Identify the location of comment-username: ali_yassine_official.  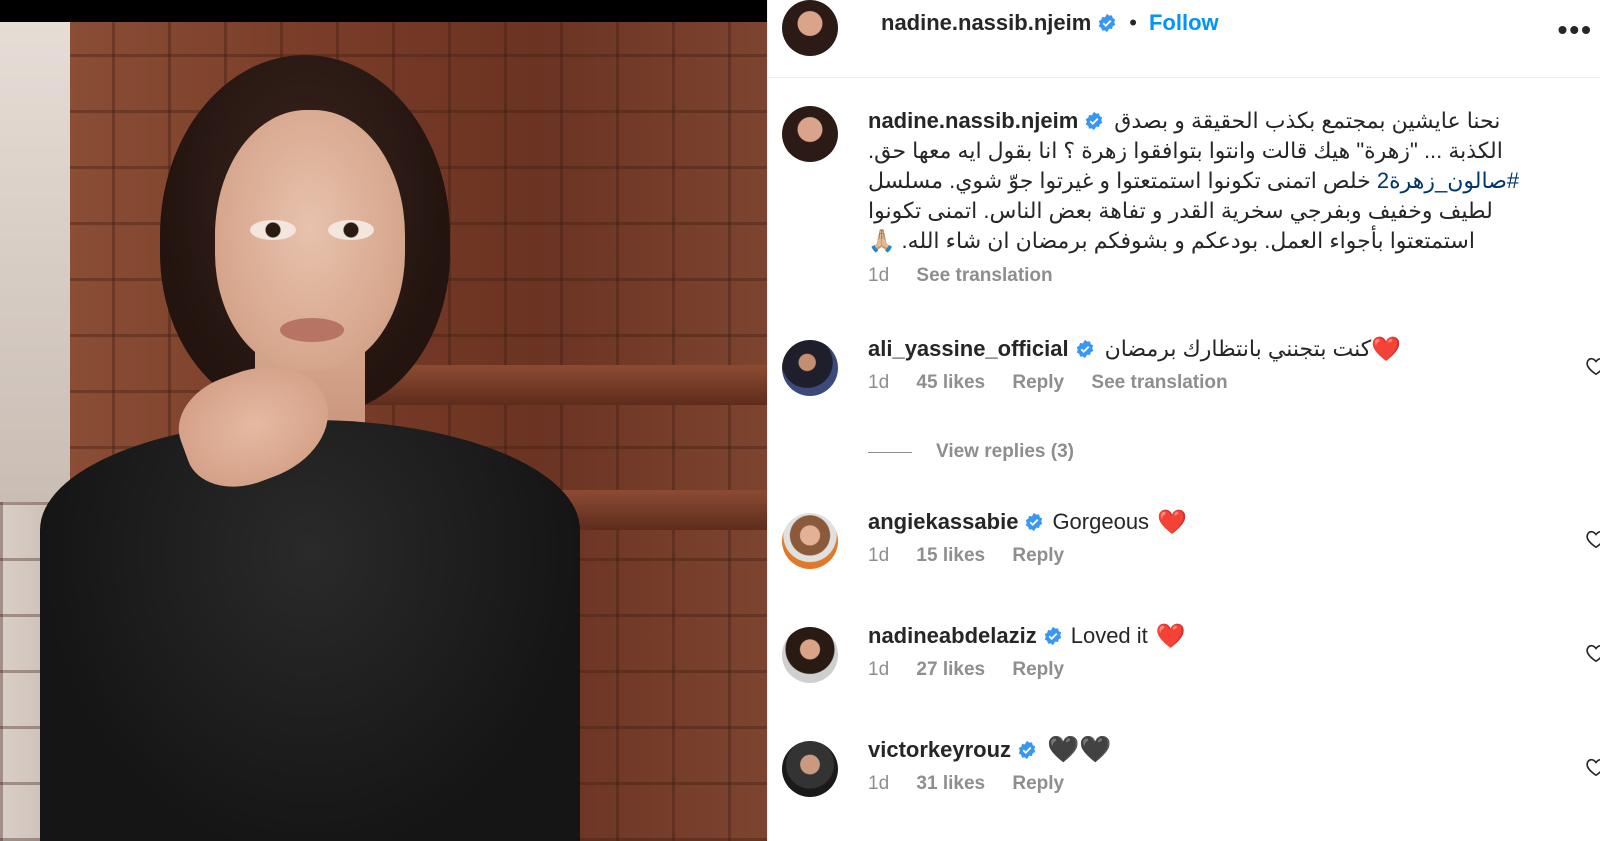
(968, 349).